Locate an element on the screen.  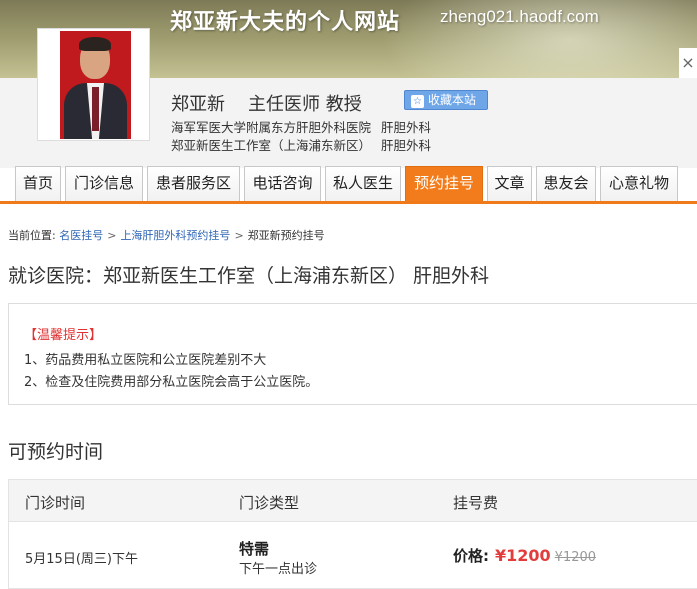
main-nav: 首页 门诊信息 患者服务区 电话咨询 私人医生 预约挂号 文章 患友会 心意礼物 is located at coordinates (348, 185).